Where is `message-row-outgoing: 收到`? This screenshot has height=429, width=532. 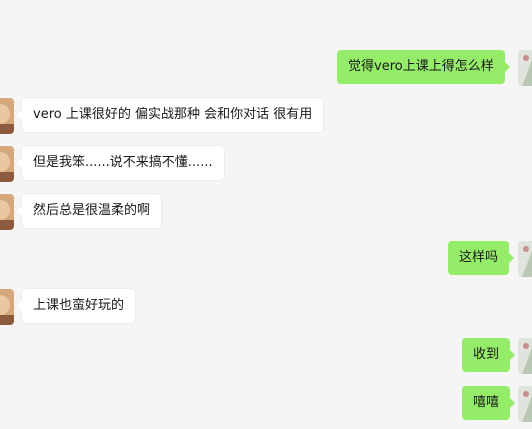 message-row-outgoing: 收到 is located at coordinates (266, 356).